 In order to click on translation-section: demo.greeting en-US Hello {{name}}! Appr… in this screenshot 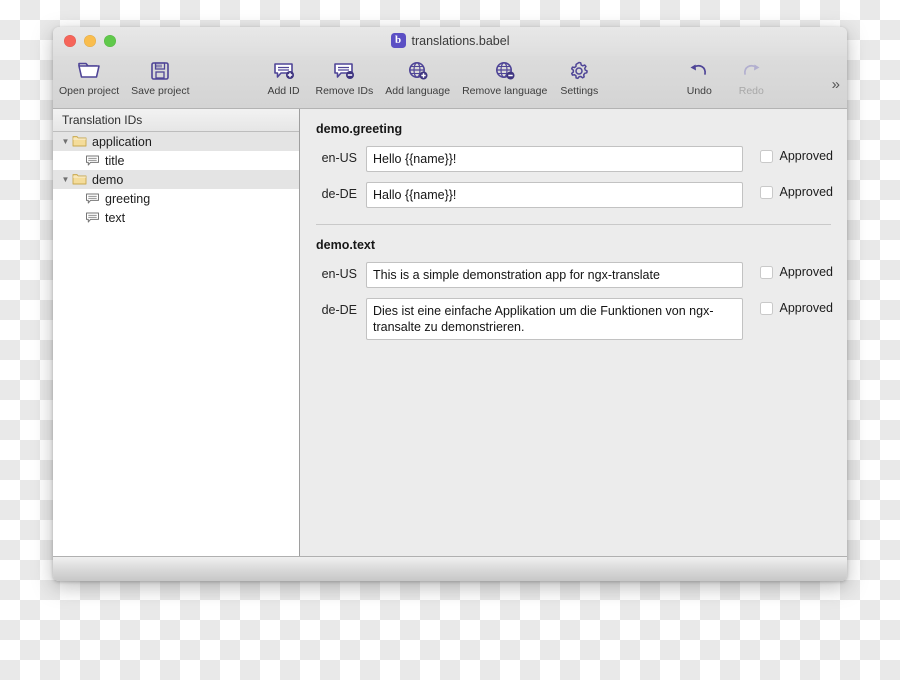, I will do `click(573, 173)`.